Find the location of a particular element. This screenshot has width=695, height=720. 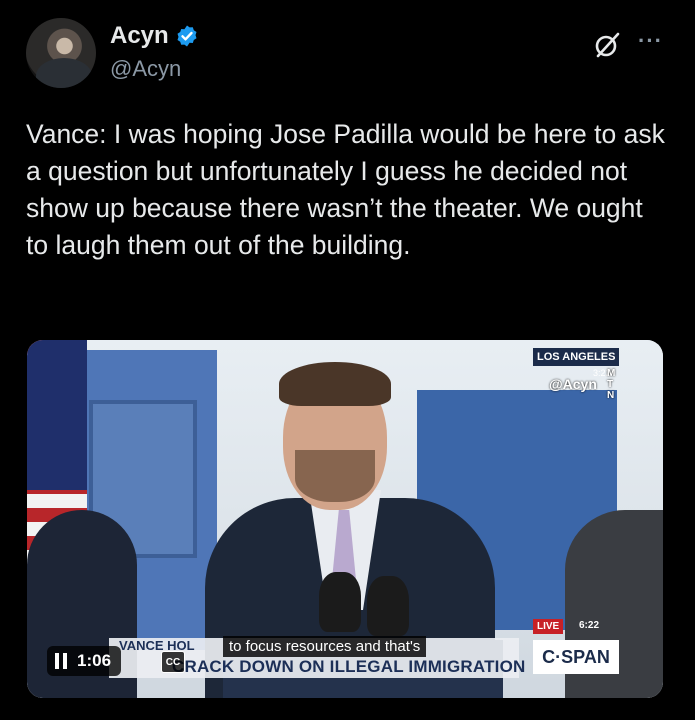

lower-third-subhead: CRACK DOWN ON ILLEGAL IMMIGRATION is located at coordinates (349, 666).